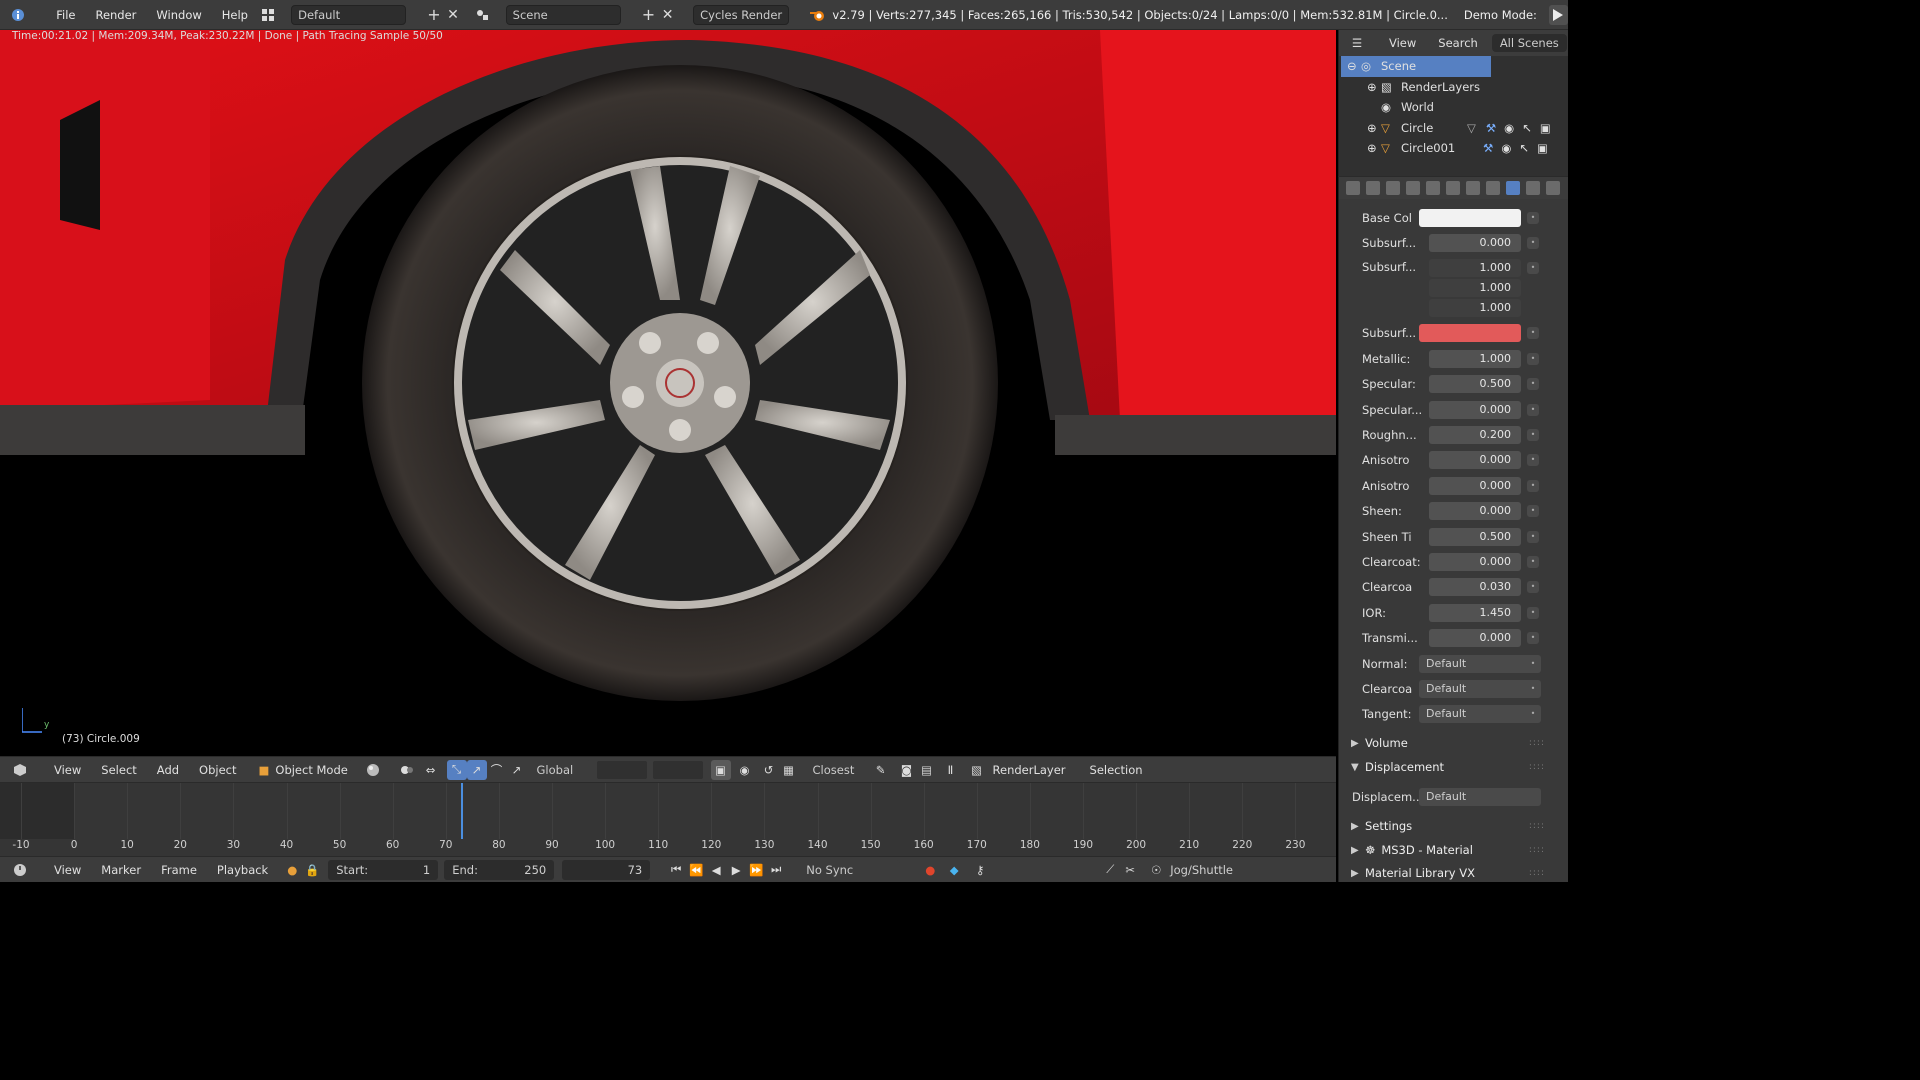 The height and width of the screenshot is (1080, 1920). What do you see at coordinates (349, 14) in the screenshot?
I see `layout-selector: Default` at bounding box center [349, 14].